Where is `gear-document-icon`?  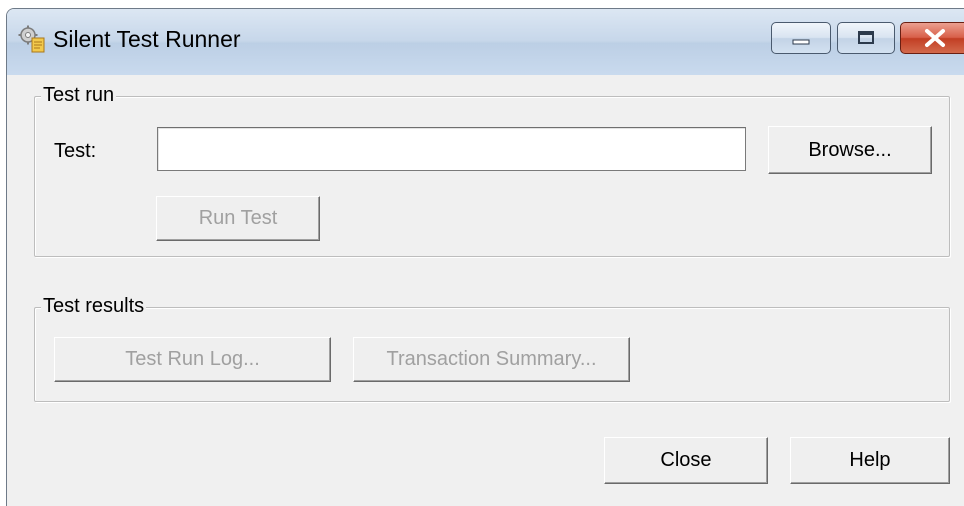 gear-document-icon is located at coordinates (31, 39).